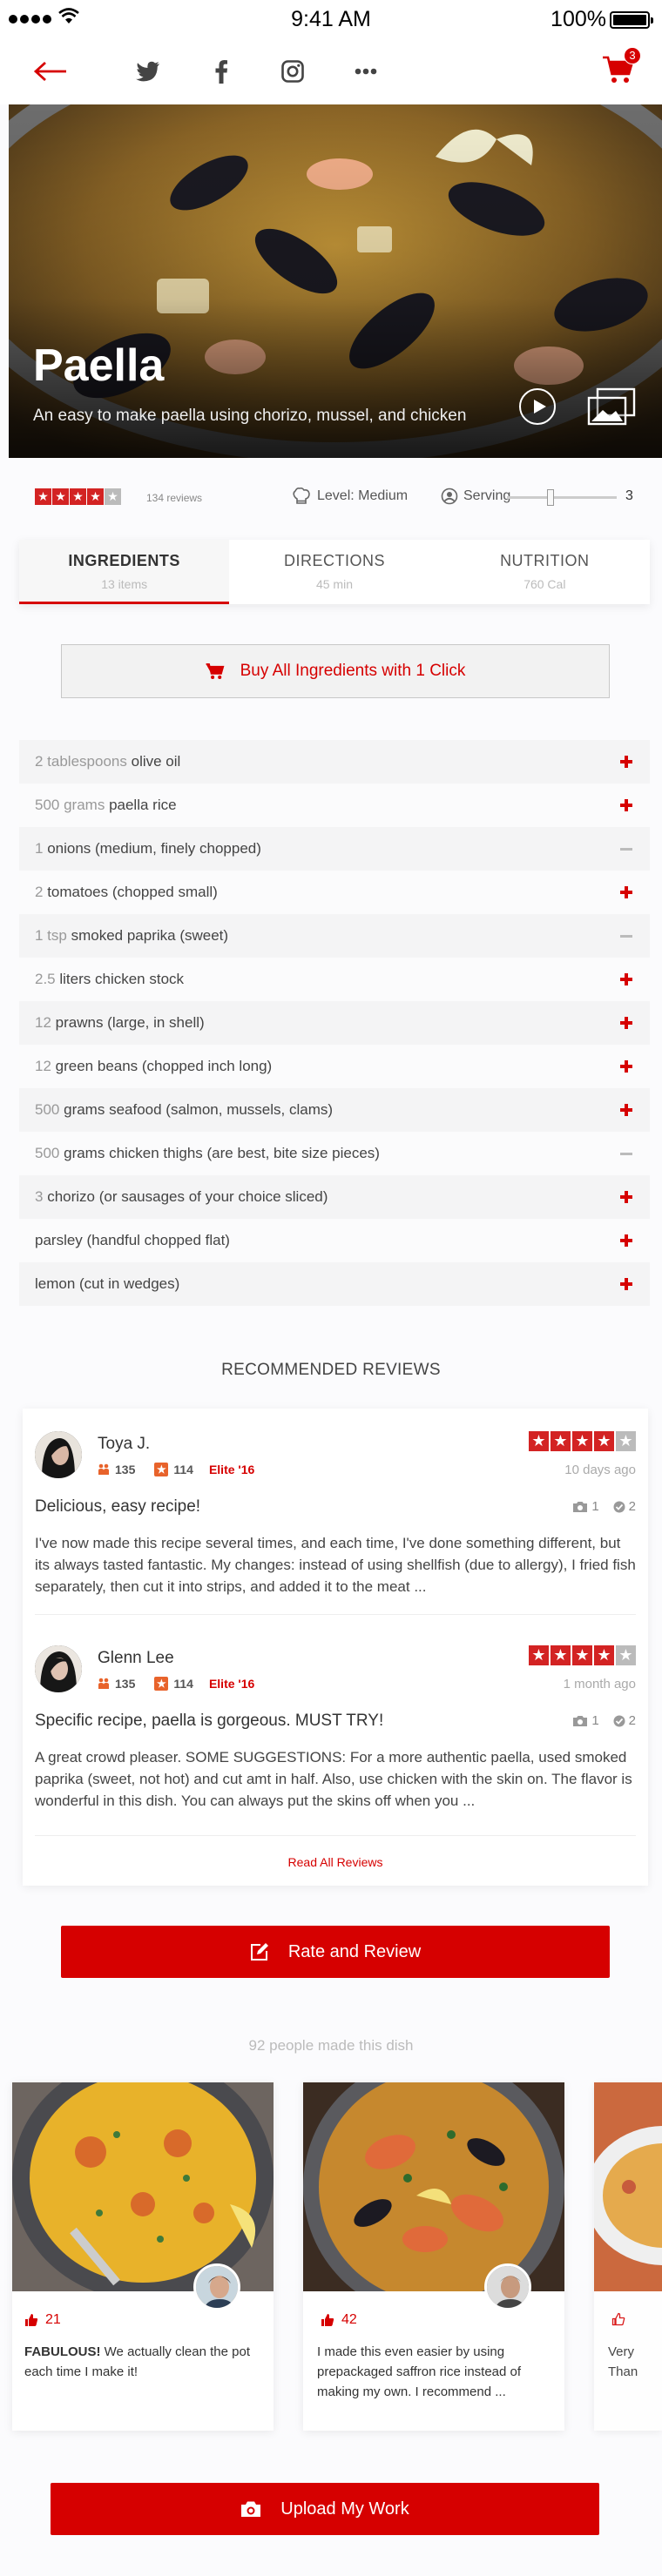 This screenshot has height=2576, width=662. What do you see at coordinates (334, 1066) in the screenshot?
I see `ingredient-row: 12 green beans (chopped inch long)` at bounding box center [334, 1066].